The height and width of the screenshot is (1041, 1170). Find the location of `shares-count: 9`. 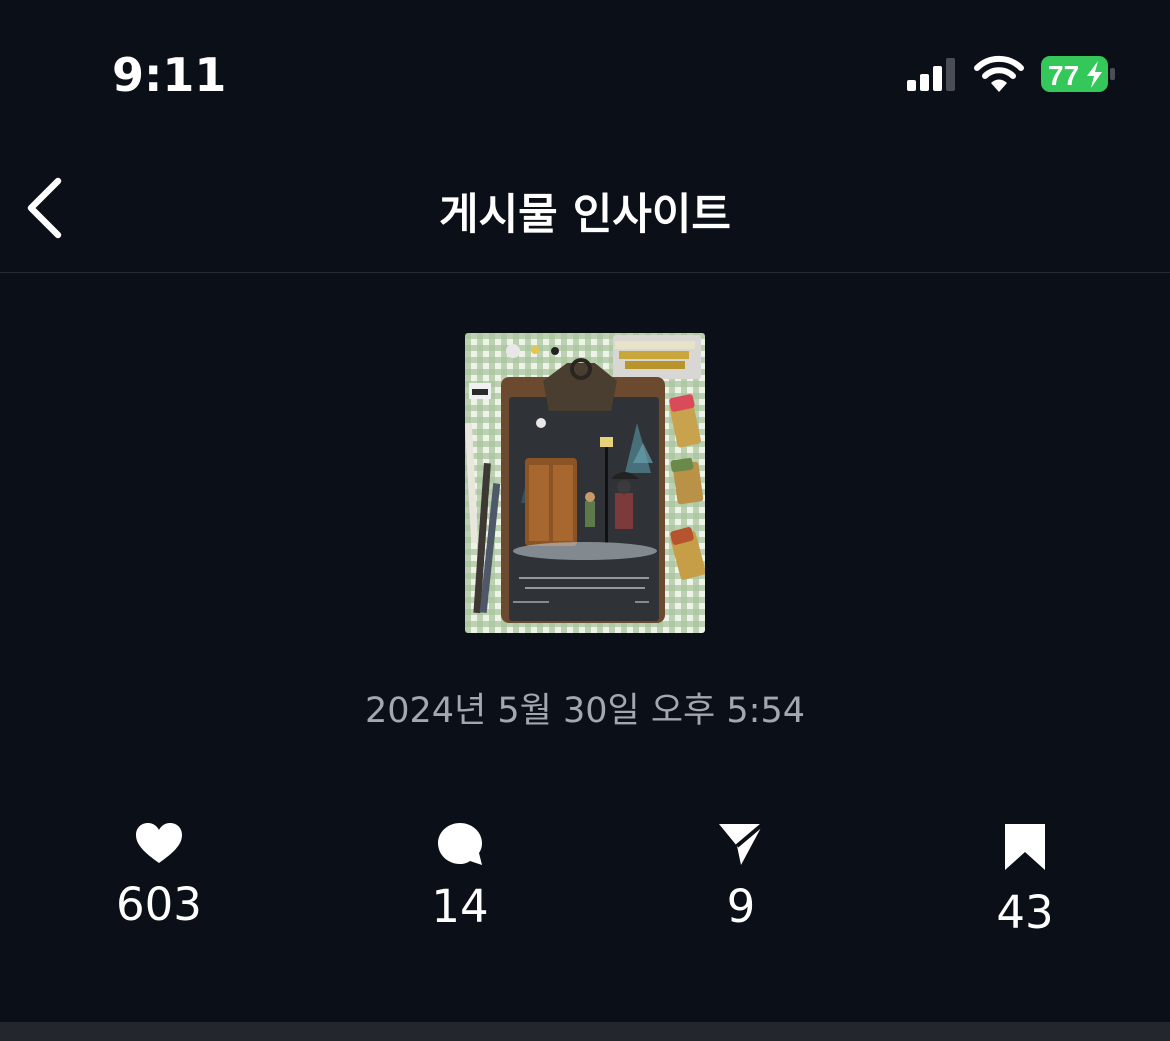

shares-count: 9 is located at coordinates (741, 906).